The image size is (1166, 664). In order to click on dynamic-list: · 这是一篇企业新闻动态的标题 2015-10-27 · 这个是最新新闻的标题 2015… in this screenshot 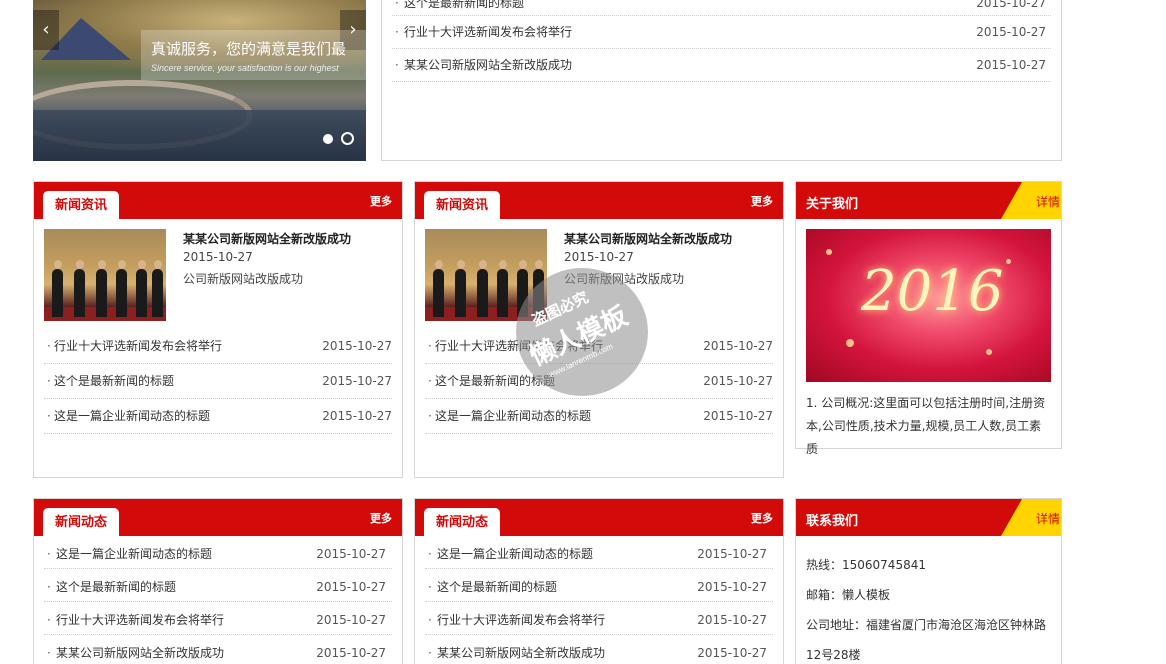, I will do `click(599, 600)`.